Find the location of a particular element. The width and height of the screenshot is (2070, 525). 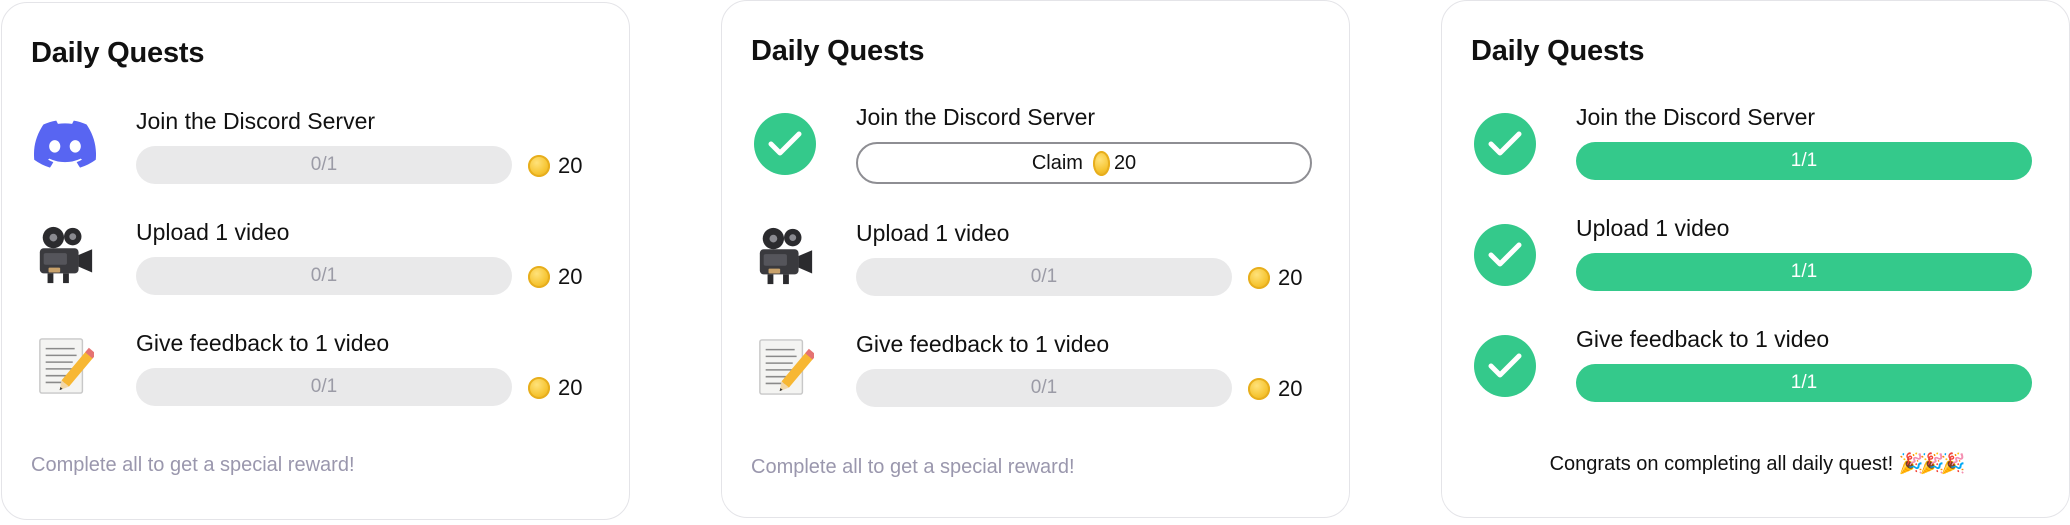

party-popper-icon: 🎉🎉🎉 is located at coordinates (1932, 464).